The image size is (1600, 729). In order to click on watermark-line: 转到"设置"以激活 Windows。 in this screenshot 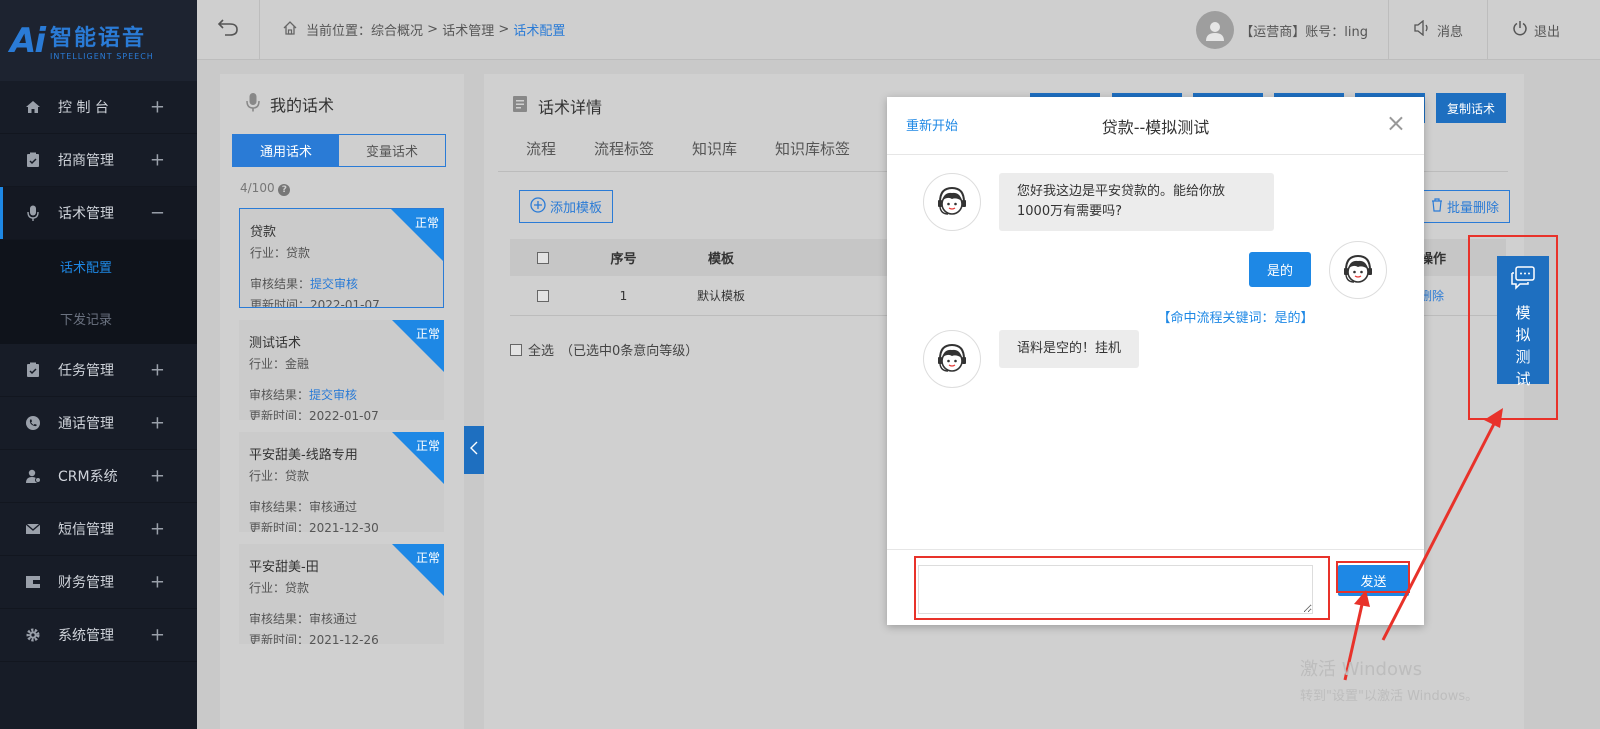, I will do `click(1389, 696)`.